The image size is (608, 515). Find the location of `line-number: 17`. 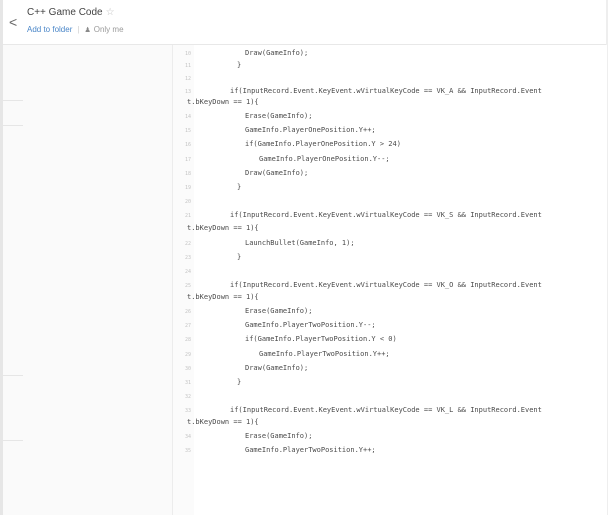

line-number: 17 is located at coordinates (187, 160).